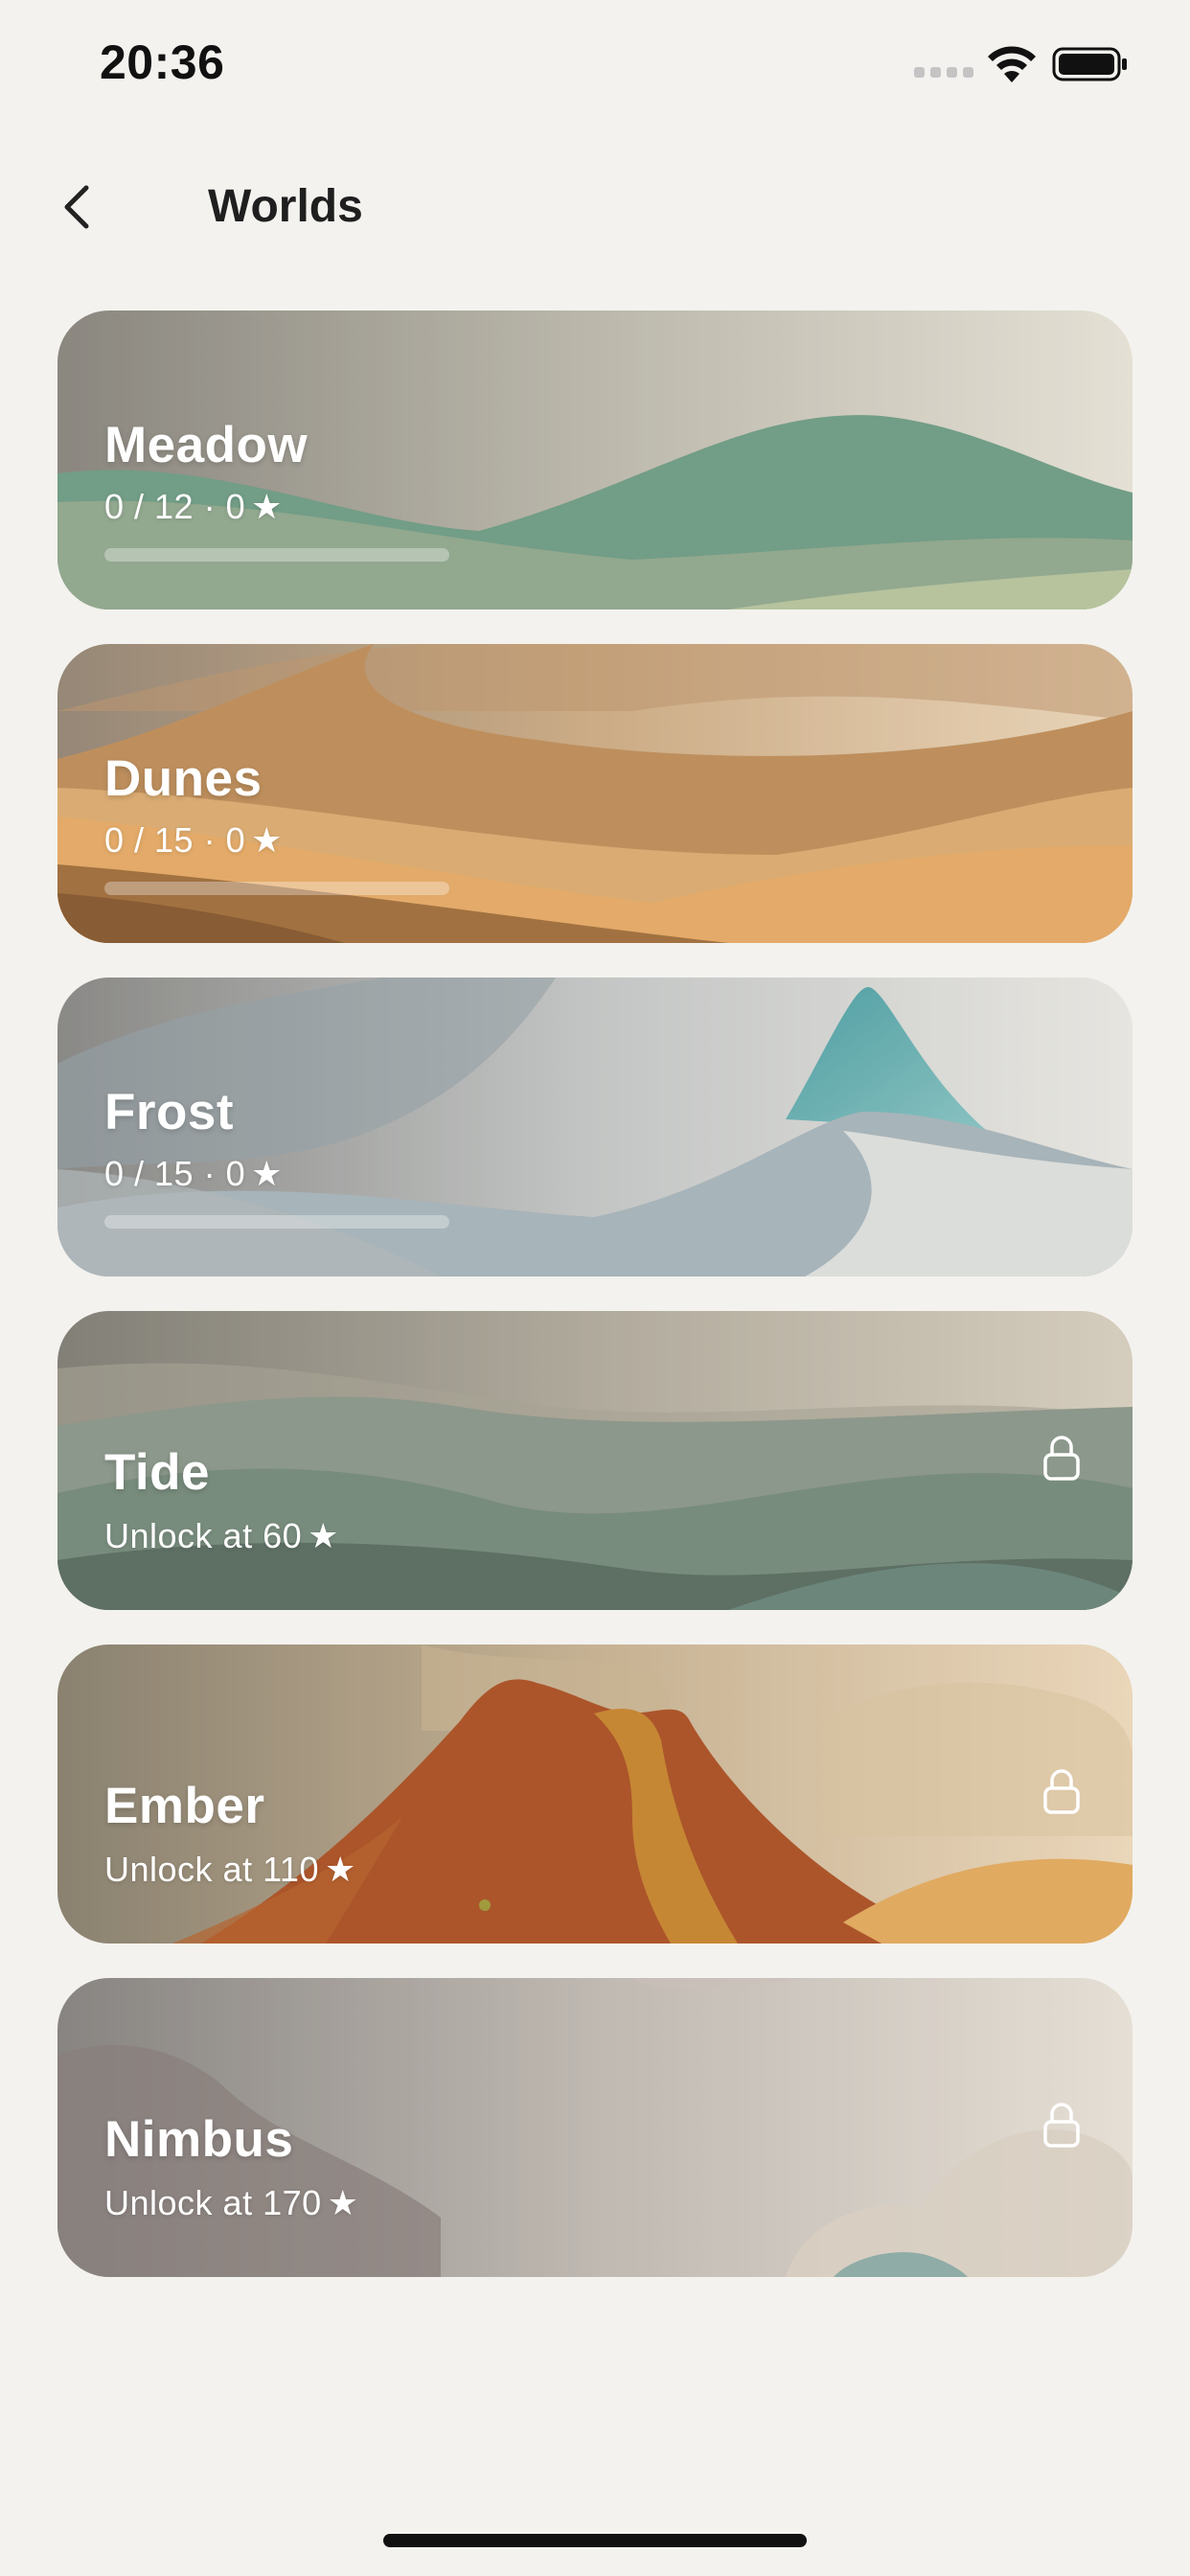 The image size is (1190, 2576). Describe the element at coordinates (183, 778) in the screenshot. I see `world-name: Dunes` at that location.